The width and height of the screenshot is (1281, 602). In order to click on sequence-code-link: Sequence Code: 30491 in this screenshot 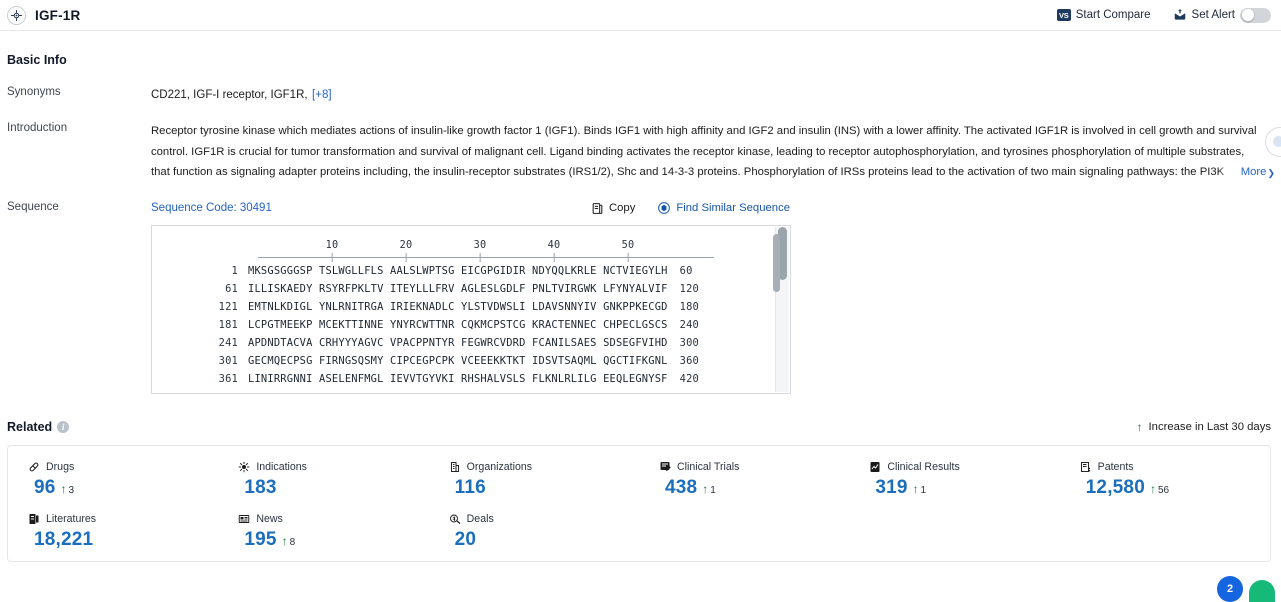, I will do `click(211, 208)`.